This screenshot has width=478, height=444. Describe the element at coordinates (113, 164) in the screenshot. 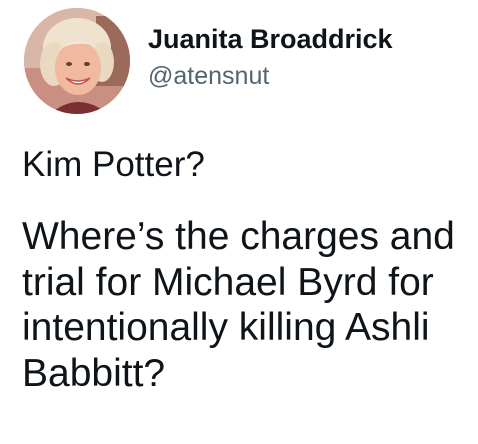

I see `tweet-text-line-1: Kim Potter?` at that location.